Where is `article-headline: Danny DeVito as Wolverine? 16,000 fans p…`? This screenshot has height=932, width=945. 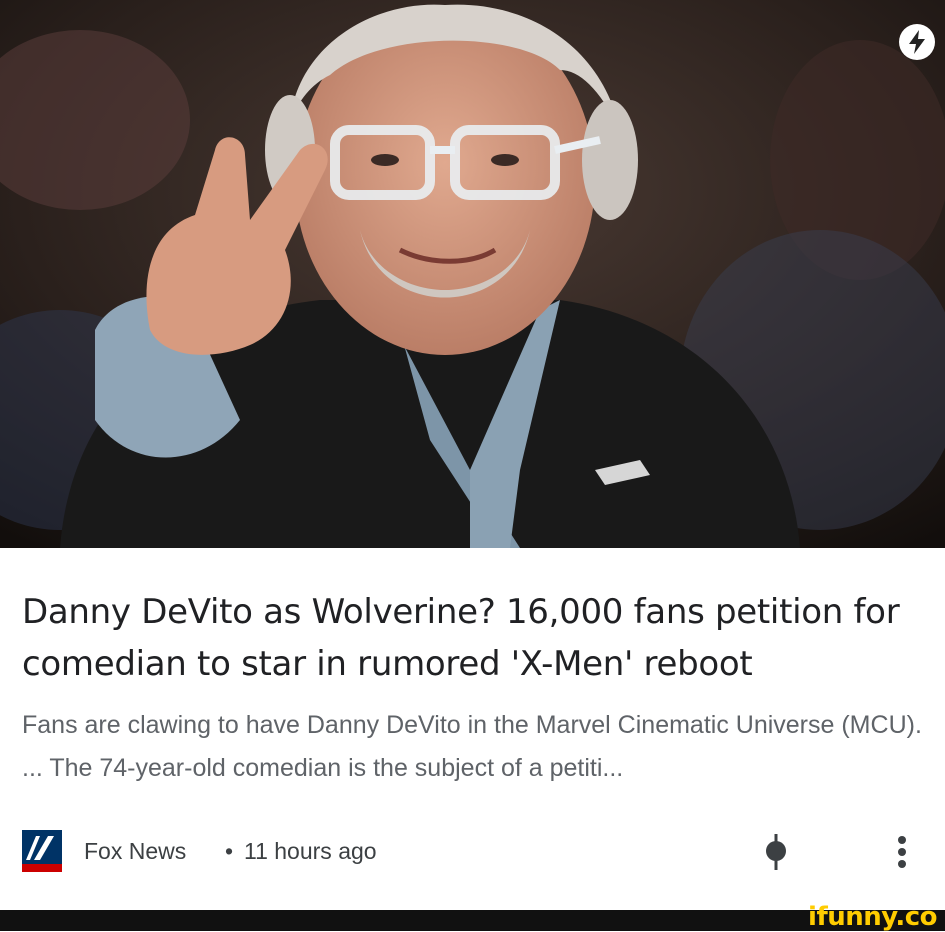 article-headline: Danny DeVito as Wolverine? 16,000 fans p… is located at coordinates (472, 638).